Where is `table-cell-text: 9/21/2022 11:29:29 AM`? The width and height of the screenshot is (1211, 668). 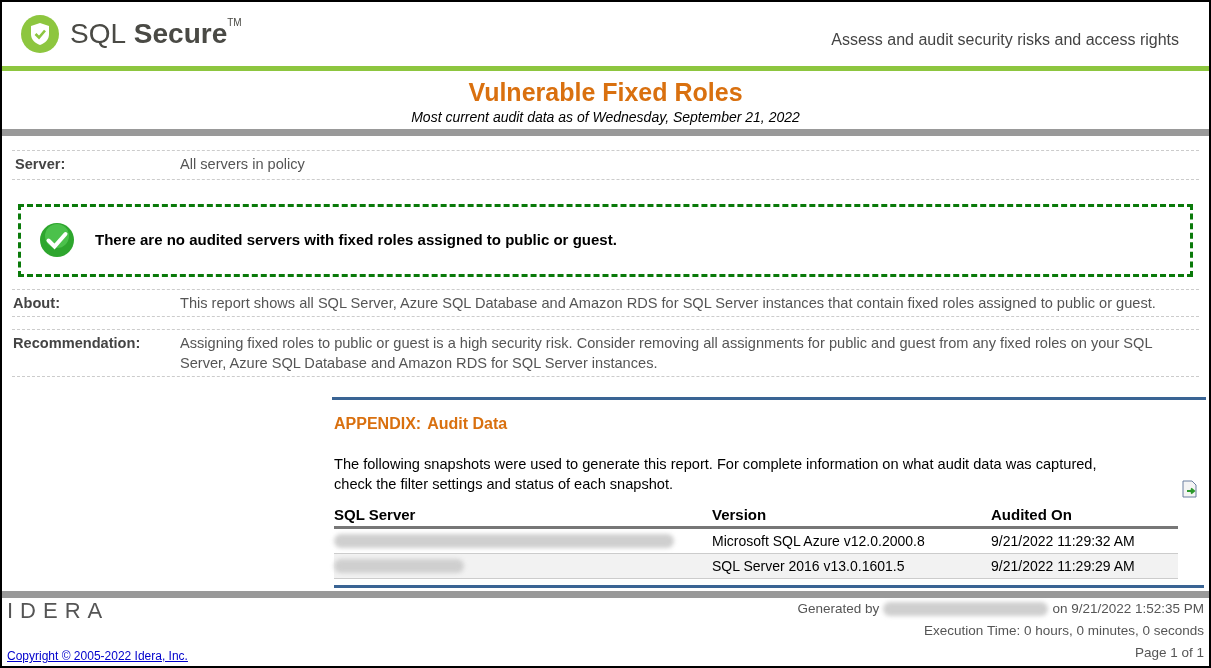 table-cell-text: 9/21/2022 11:29:29 AM is located at coordinates (1063, 566).